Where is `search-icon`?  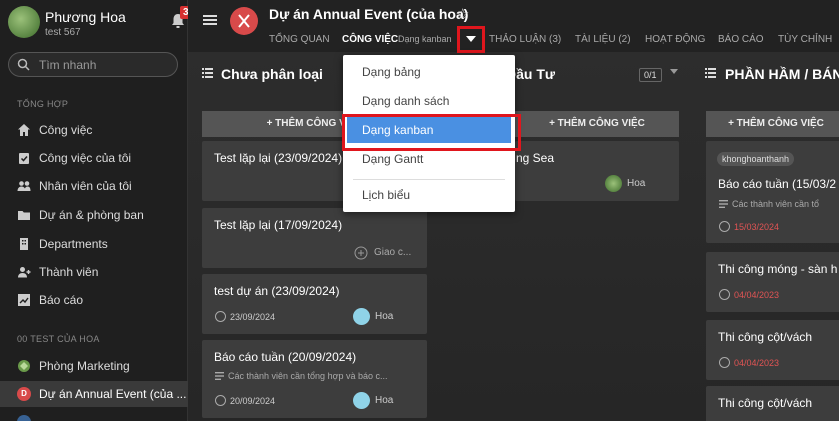 search-icon is located at coordinates (23, 64).